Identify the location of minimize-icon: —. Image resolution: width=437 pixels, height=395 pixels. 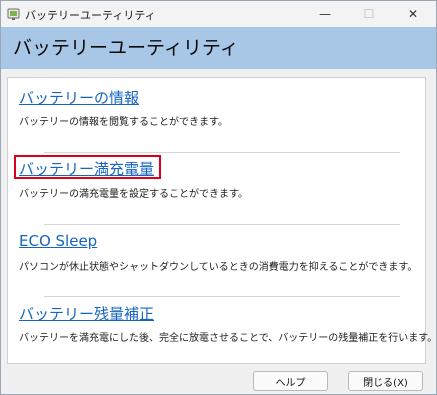
(325, 14).